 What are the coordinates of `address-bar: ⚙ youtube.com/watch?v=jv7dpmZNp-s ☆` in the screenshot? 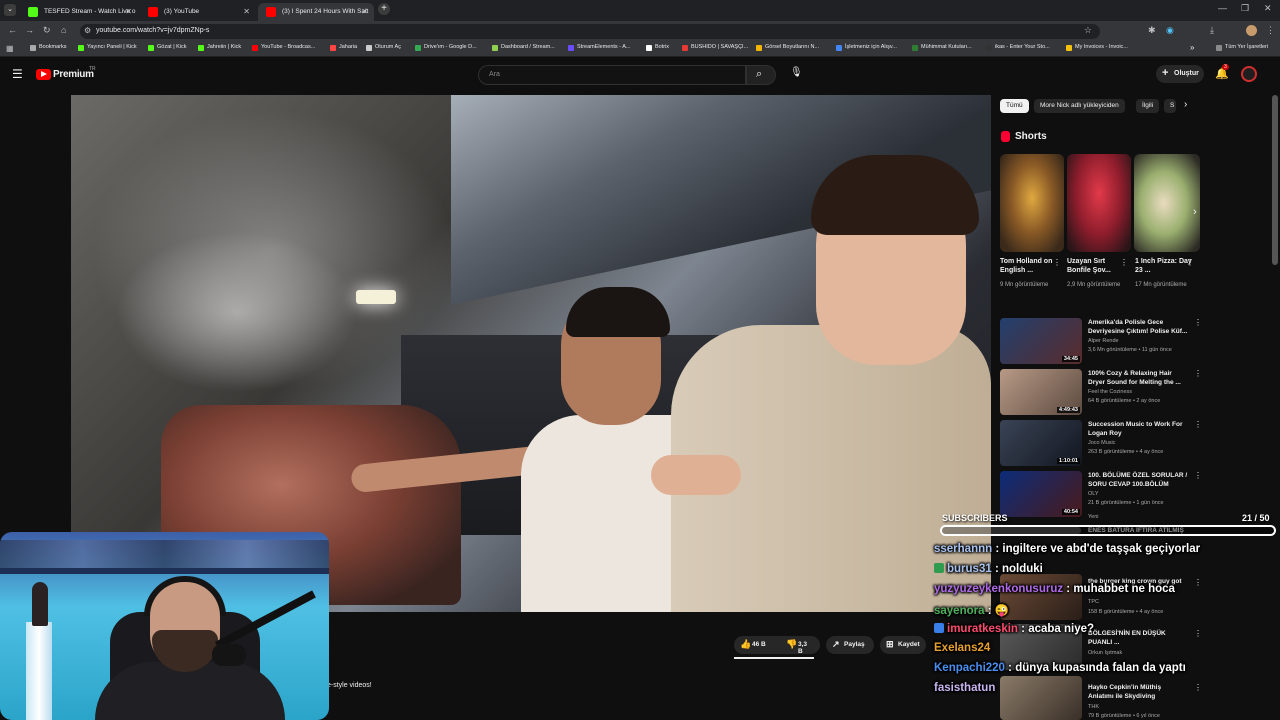 It's located at (590, 31).